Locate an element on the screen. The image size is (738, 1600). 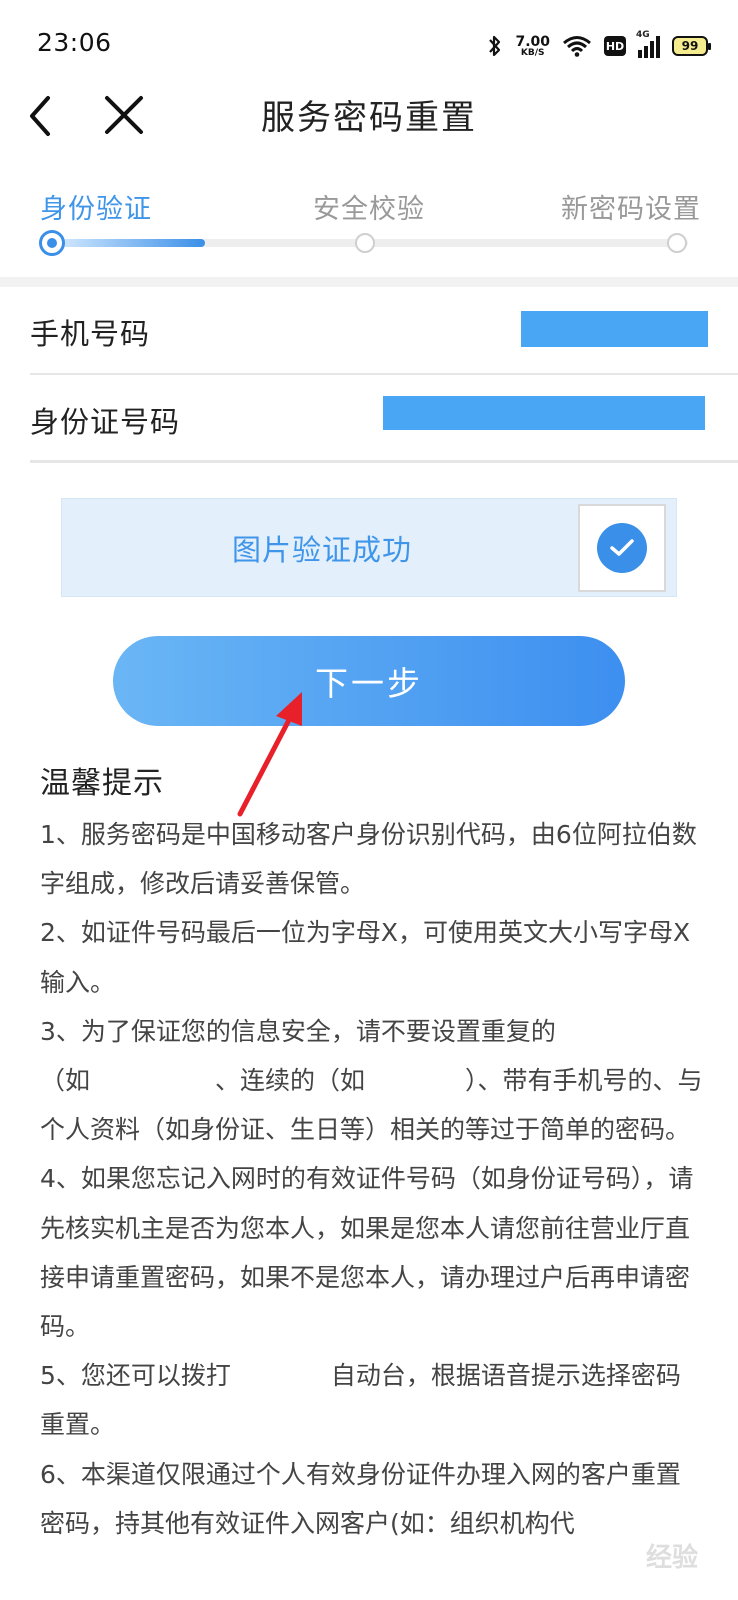
step-new-password: 新密码设置 is located at coordinates (631, 209).